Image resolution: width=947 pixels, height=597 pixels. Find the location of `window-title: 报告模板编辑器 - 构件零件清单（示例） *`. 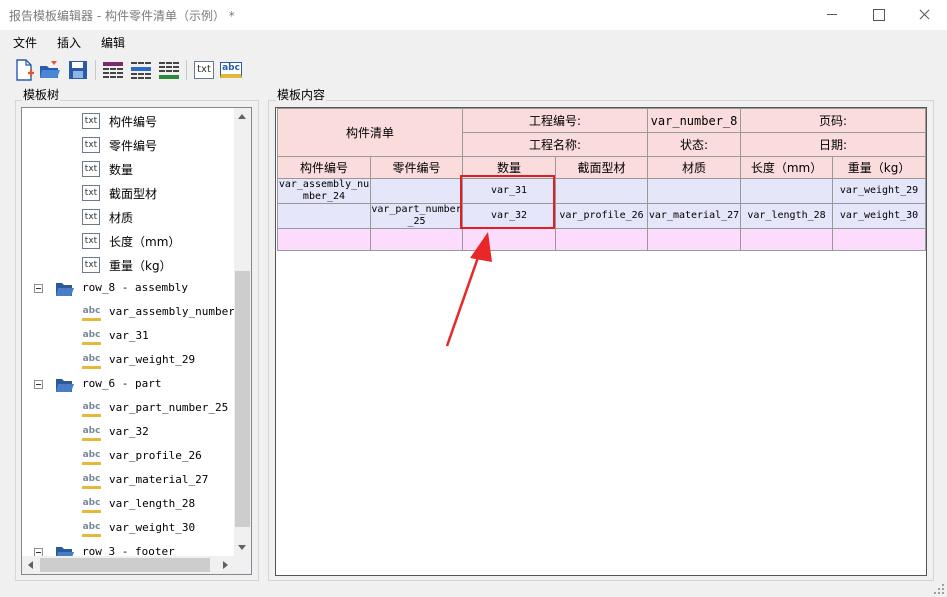

window-title: 报告模板编辑器 - 构件零件清单（示例） * is located at coordinates (122, 16).